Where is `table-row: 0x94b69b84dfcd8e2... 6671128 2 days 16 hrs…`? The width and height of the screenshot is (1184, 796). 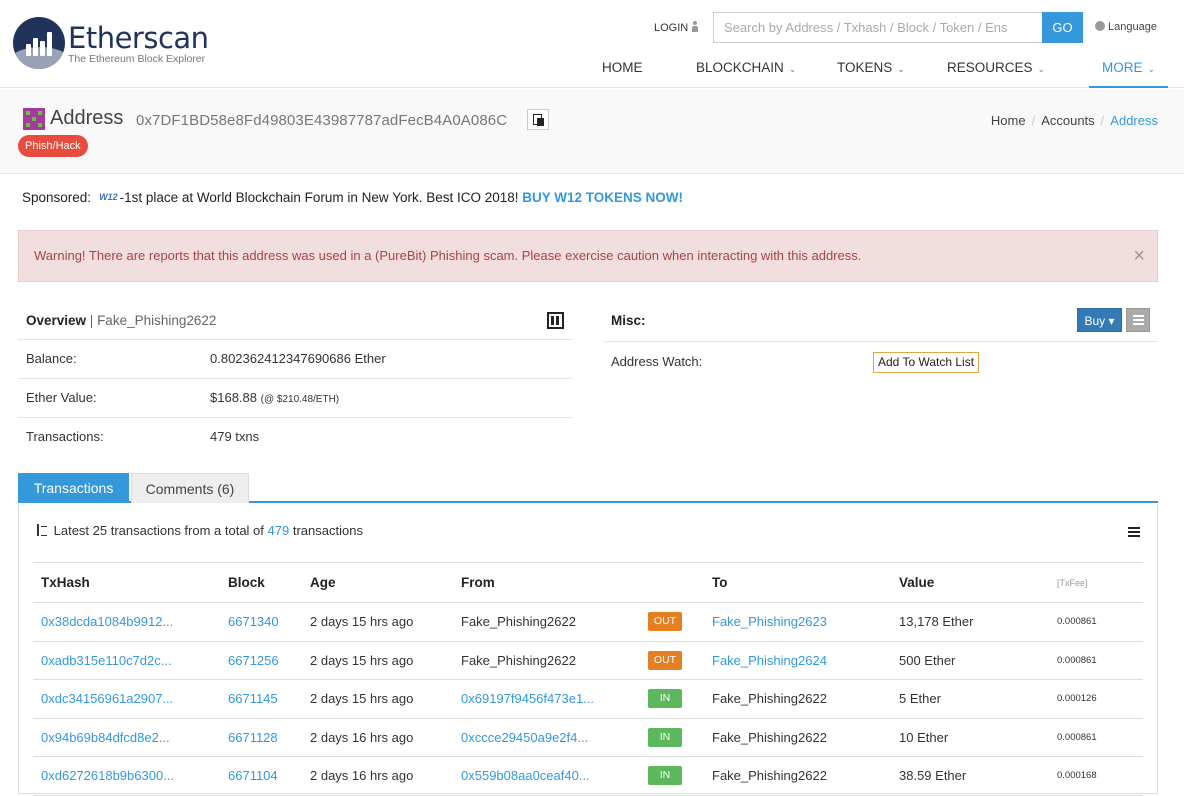 table-row: 0x94b69b84dfcd8e2... 6671128 2 days 16 hrs… is located at coordinates (588, 737).